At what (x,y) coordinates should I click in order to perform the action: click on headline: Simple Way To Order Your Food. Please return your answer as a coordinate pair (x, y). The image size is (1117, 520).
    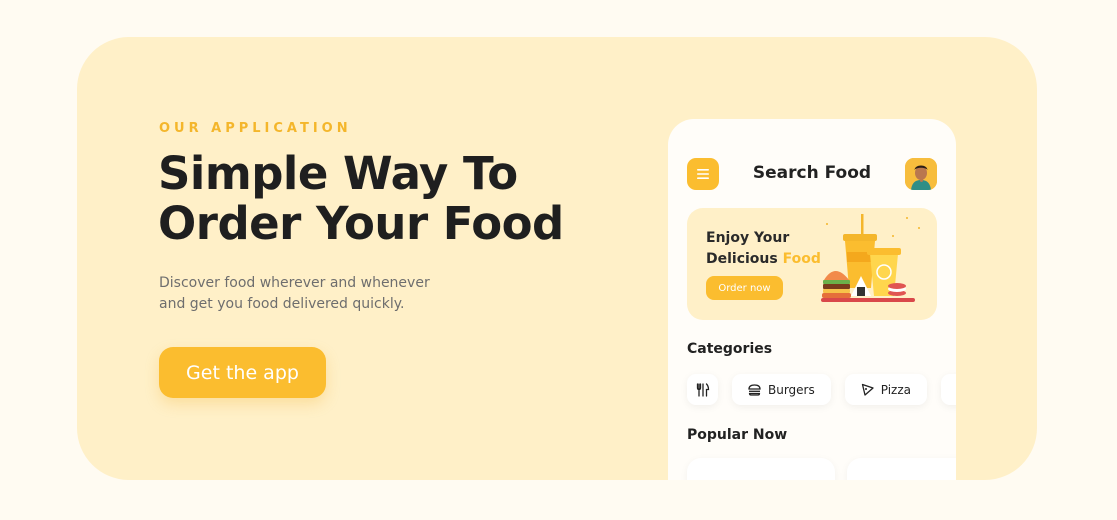
    Looking at the image, I should click on (368, 199).